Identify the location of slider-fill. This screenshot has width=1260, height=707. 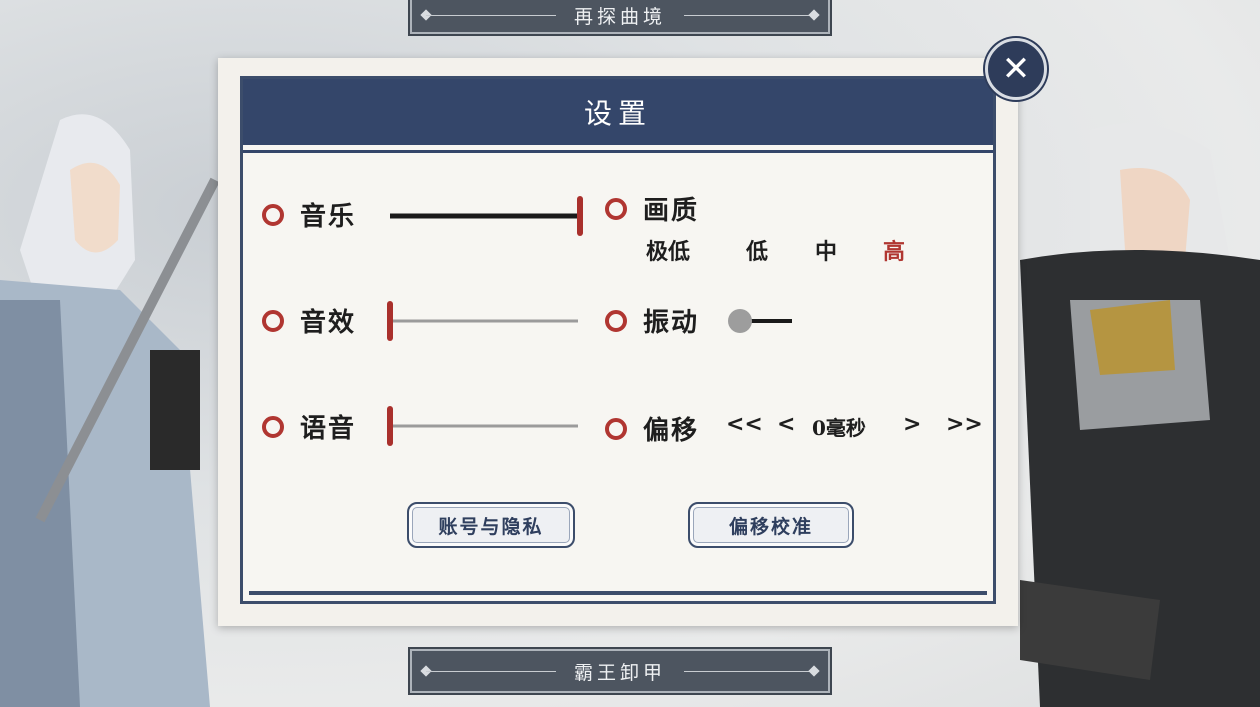
(485, 216).